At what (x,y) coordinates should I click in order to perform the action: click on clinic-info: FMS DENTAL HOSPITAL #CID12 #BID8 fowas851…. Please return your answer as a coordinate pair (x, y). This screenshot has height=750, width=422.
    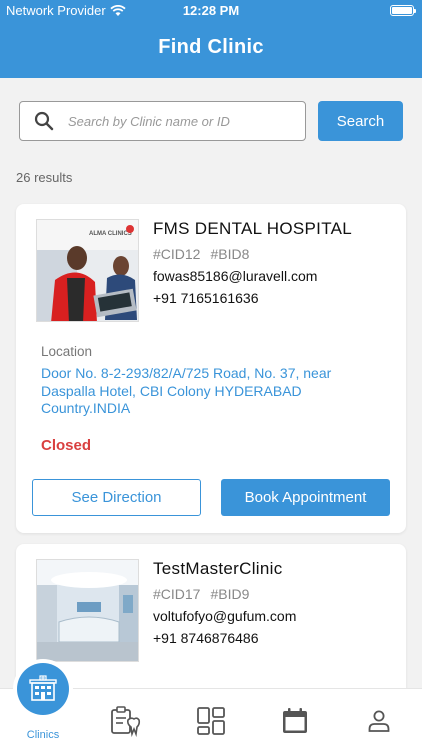
    Looking at the image, I should click on (252, 262).